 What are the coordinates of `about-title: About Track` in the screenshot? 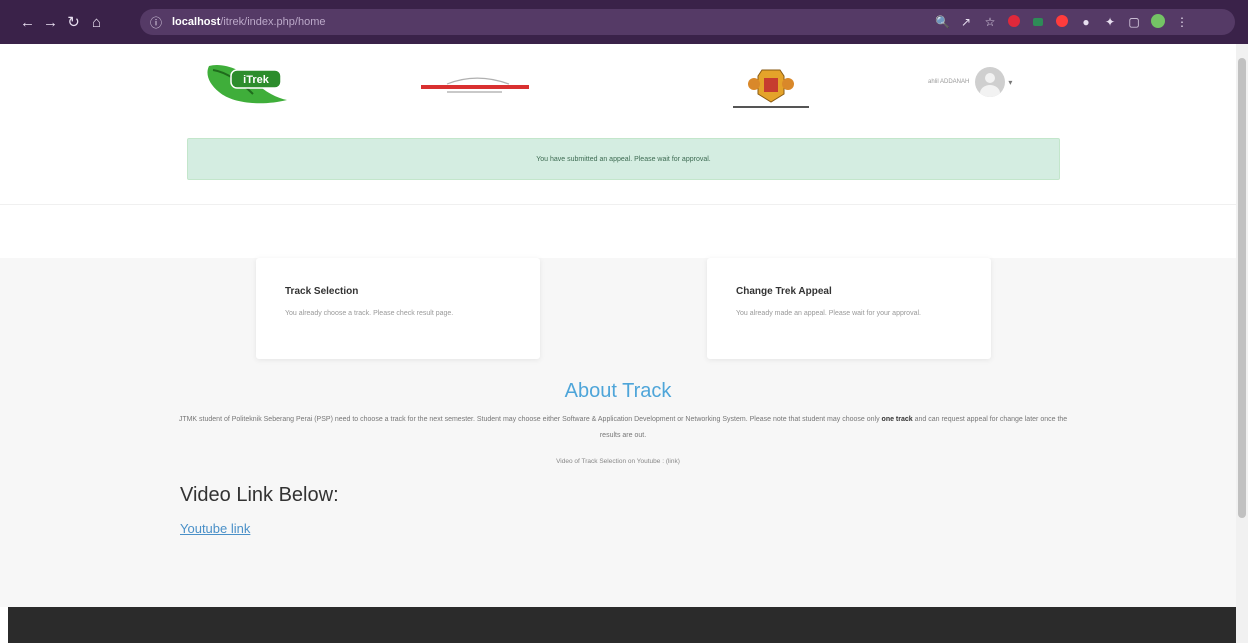 It's located at (618, 391).